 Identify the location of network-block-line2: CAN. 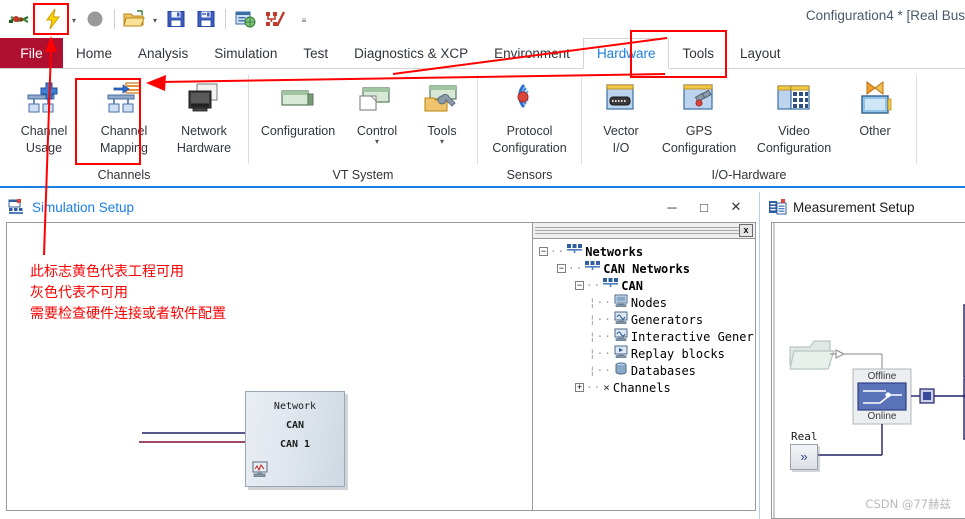
(295, 425).